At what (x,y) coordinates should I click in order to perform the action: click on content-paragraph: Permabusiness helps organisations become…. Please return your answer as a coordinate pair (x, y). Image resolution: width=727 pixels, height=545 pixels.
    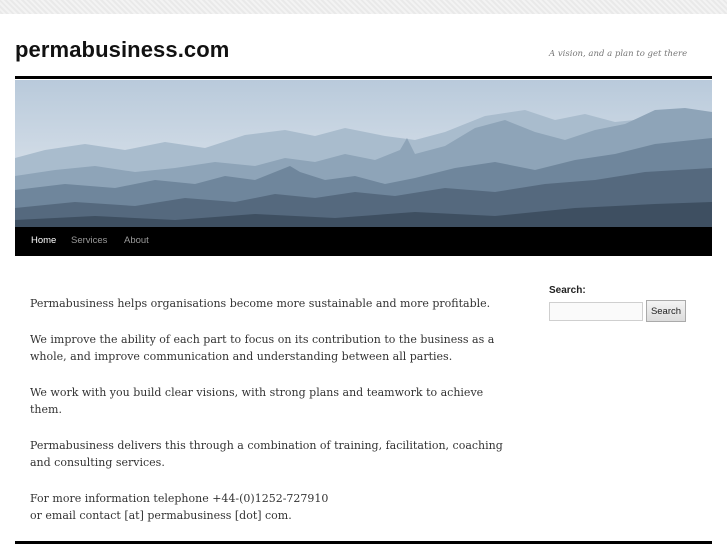
    Looking at the image, I should click on (260, 303).